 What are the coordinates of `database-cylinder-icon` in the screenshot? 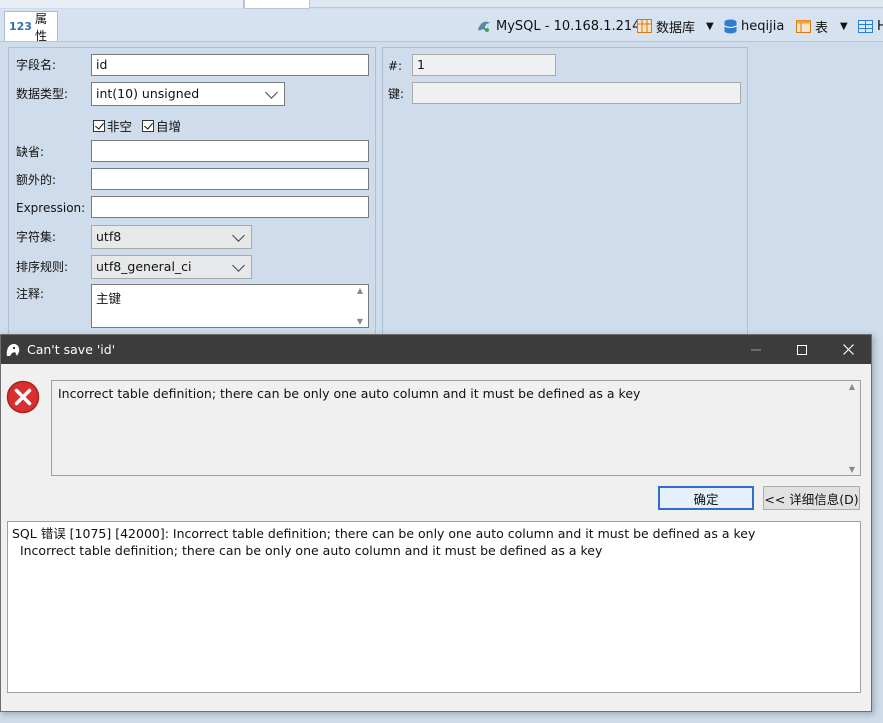 It's located at (730, 26).